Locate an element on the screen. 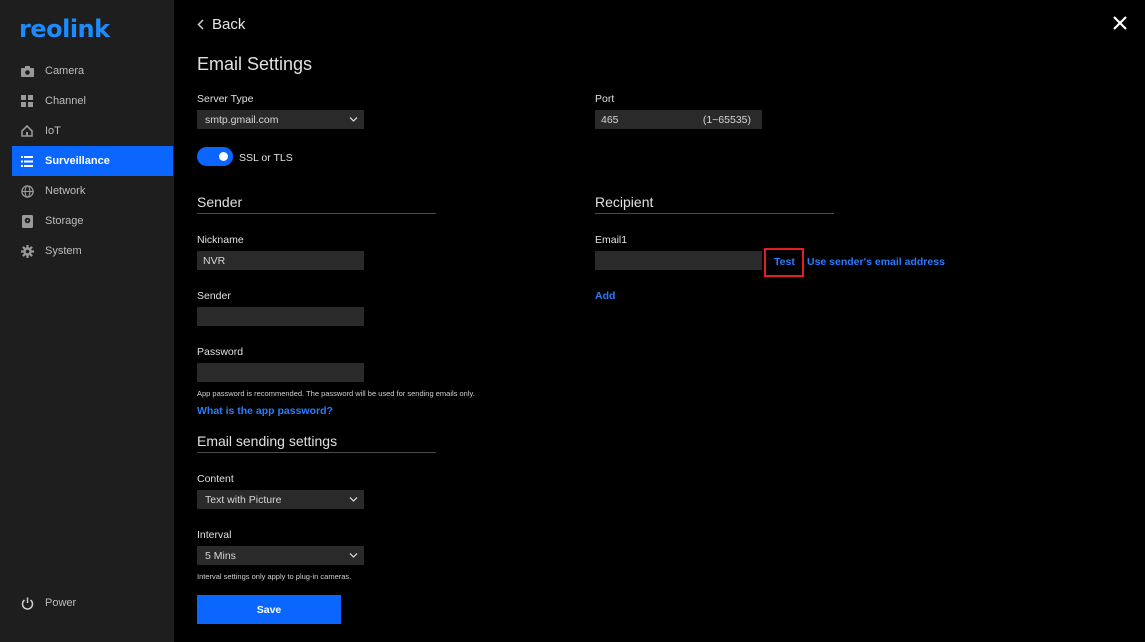 This screenshot has height=642, width=1145. grid-icon is located at coordinates (27, 101).